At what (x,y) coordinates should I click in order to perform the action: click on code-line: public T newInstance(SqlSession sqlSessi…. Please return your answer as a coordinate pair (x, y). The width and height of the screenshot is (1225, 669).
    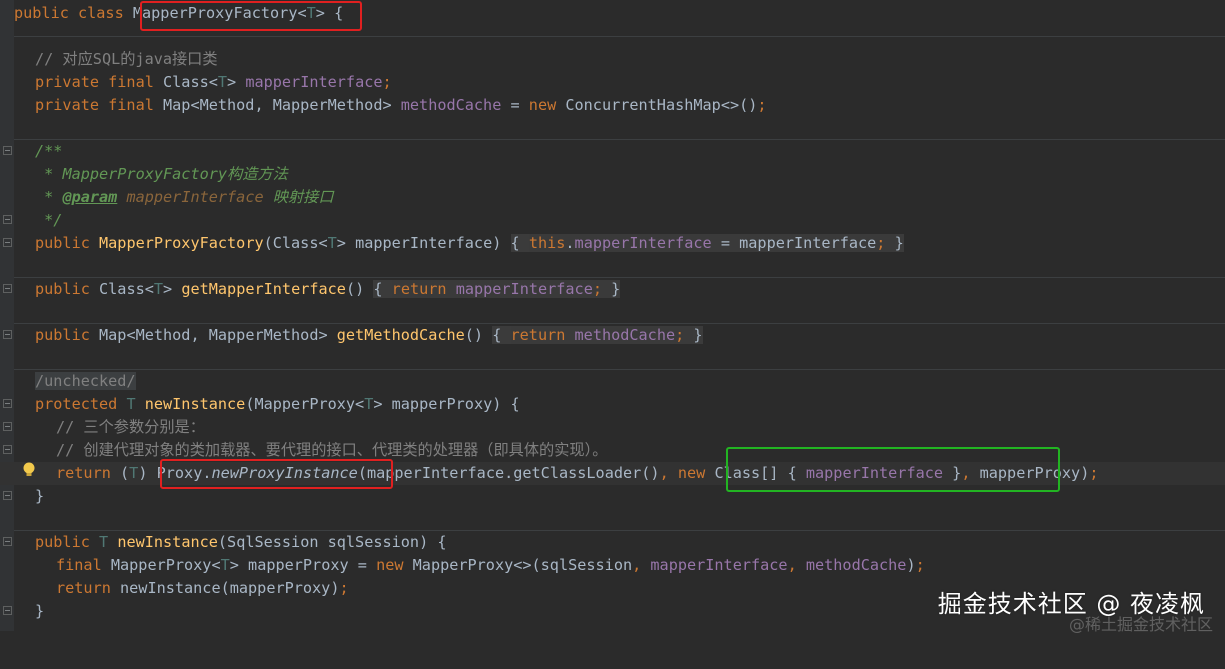
    Looking at the image, I should click on (612, 542).